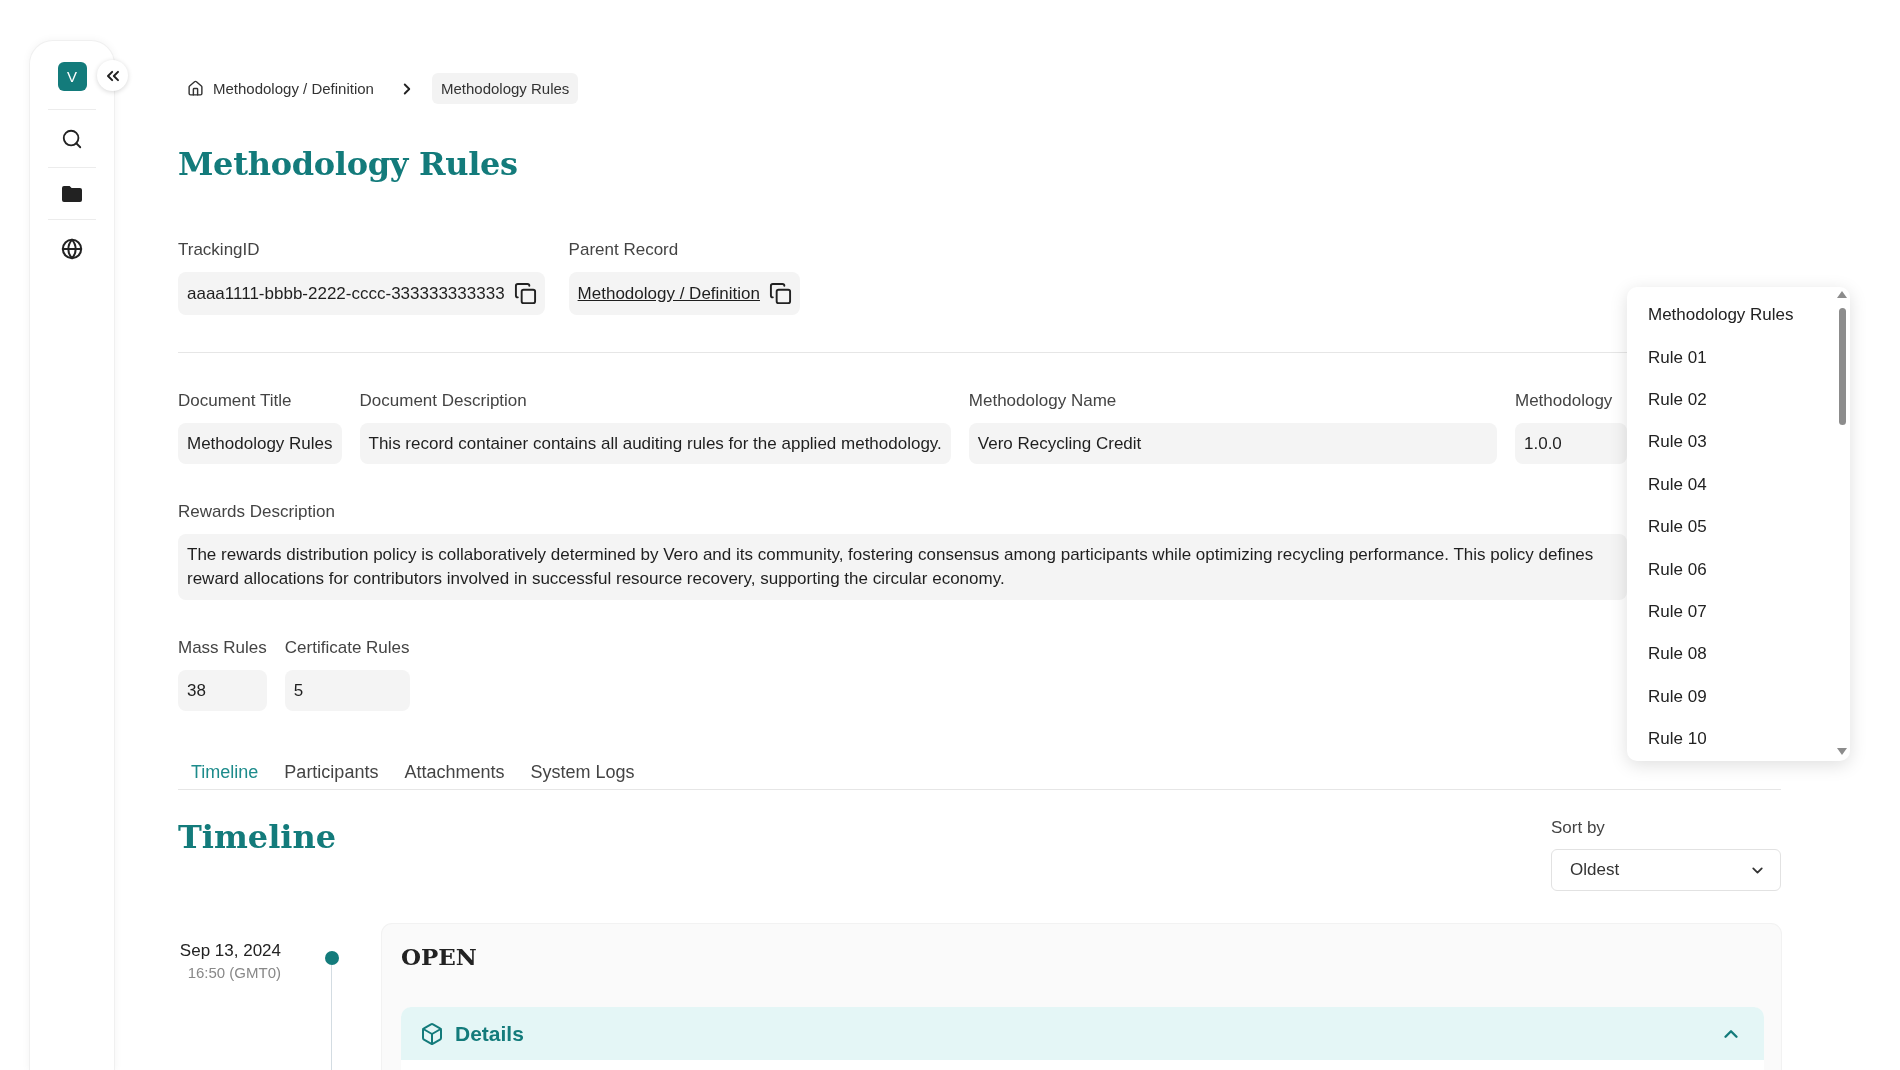  Describe the element at coordinates (222, 648) in the screenshot. I see `field-label: Mass Rules` at that location.